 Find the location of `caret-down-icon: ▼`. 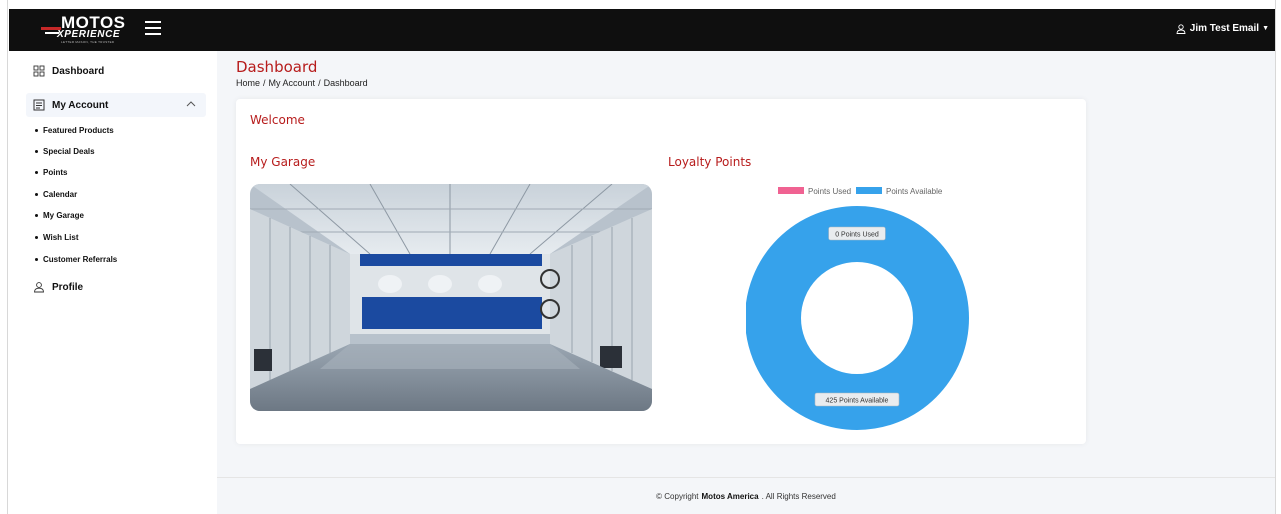

caret-down-icon: ▼ is located at coordinates (1265, 28).